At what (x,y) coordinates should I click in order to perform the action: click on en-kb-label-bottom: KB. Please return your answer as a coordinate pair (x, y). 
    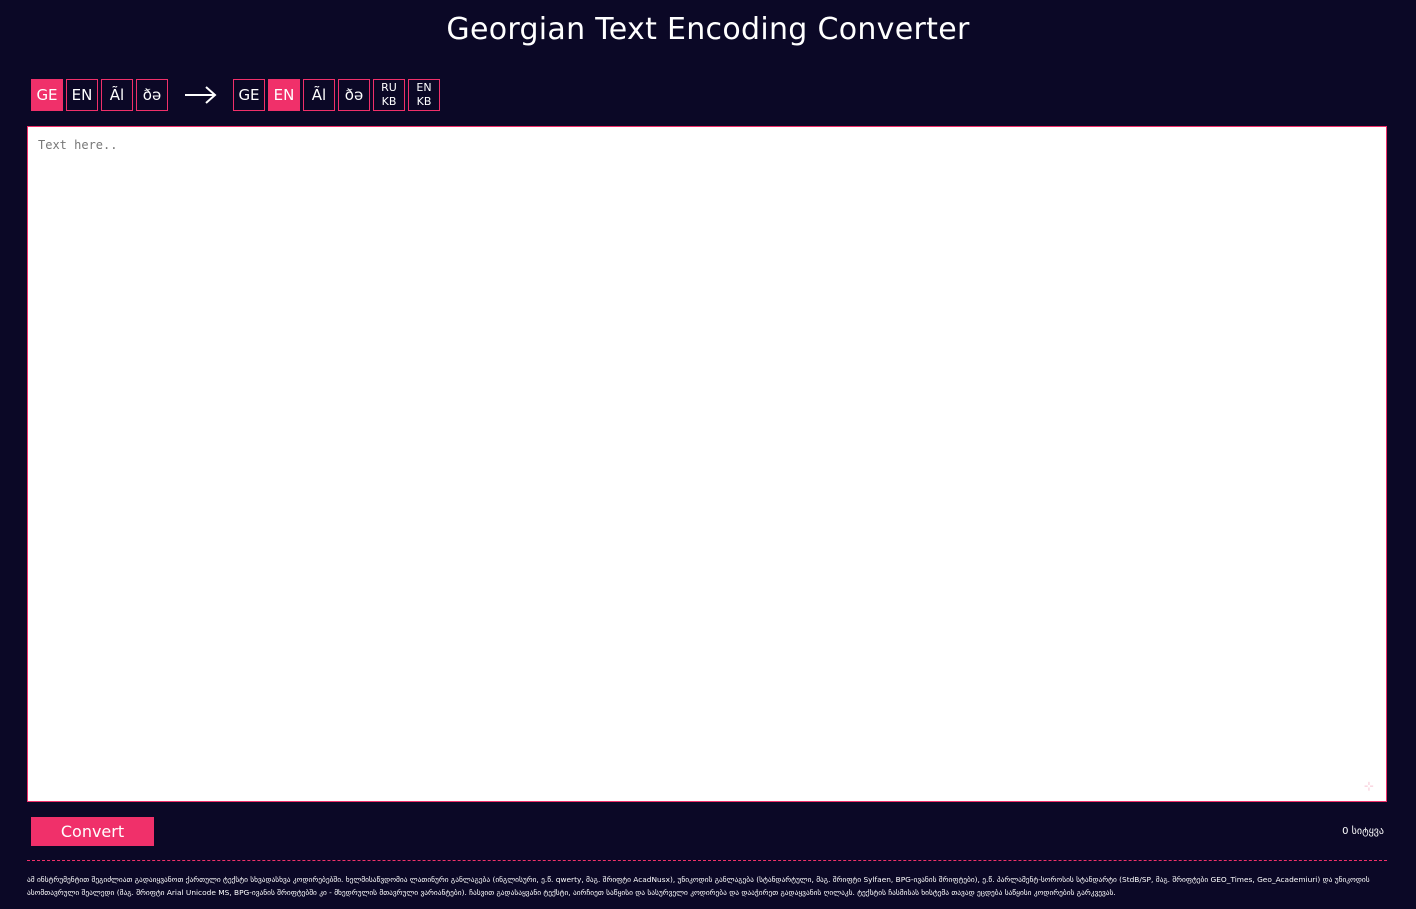
    Looking at the image, I should click on (424, 101).